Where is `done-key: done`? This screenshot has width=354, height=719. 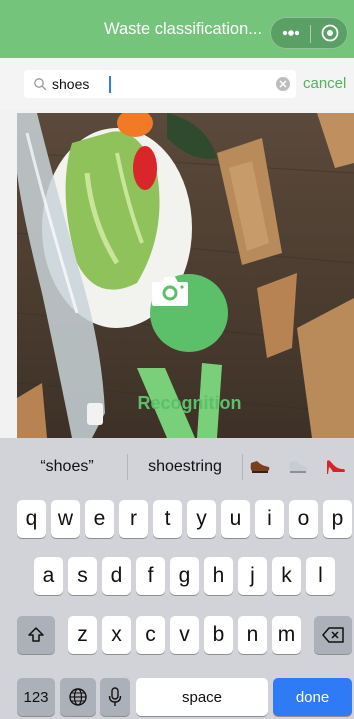 done-key: done is located at coordinates (312, 697).